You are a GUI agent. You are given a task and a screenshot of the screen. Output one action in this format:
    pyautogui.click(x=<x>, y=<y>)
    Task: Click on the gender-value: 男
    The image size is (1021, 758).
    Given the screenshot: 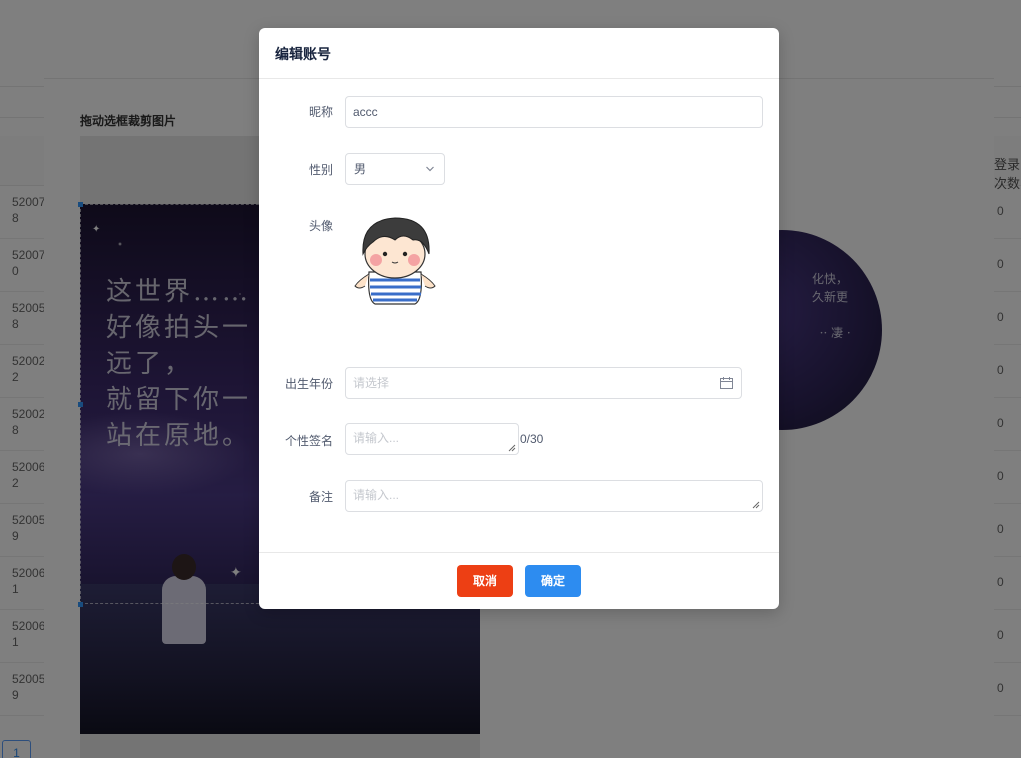 What is the action you would take?
    pyautogui.click(x=360, y=169)
    